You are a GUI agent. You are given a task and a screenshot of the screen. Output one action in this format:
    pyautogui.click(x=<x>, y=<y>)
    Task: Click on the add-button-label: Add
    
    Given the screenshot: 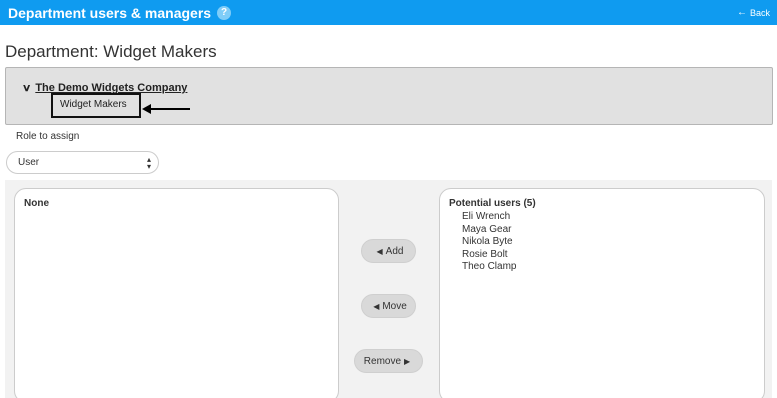 What is the action you would take?
    pyautogui.click(x=394, y=251)
    